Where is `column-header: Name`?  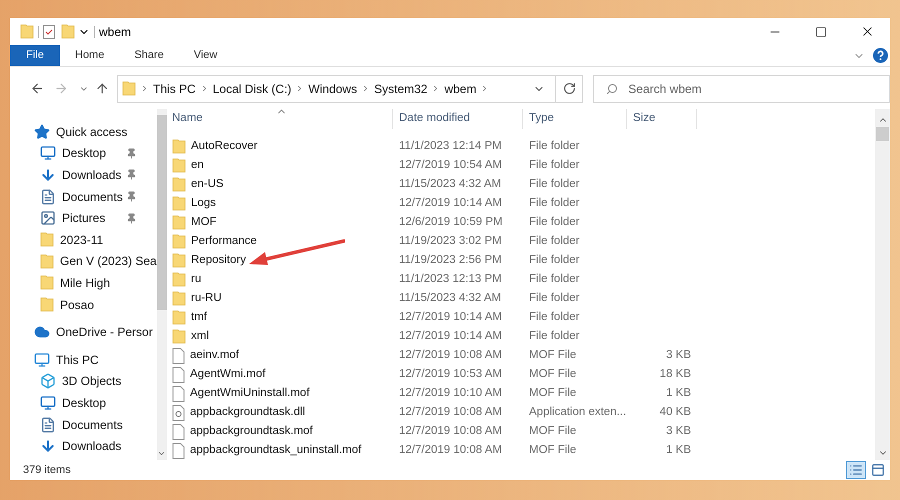
column-header: Name is located at coordinates (276, 119).